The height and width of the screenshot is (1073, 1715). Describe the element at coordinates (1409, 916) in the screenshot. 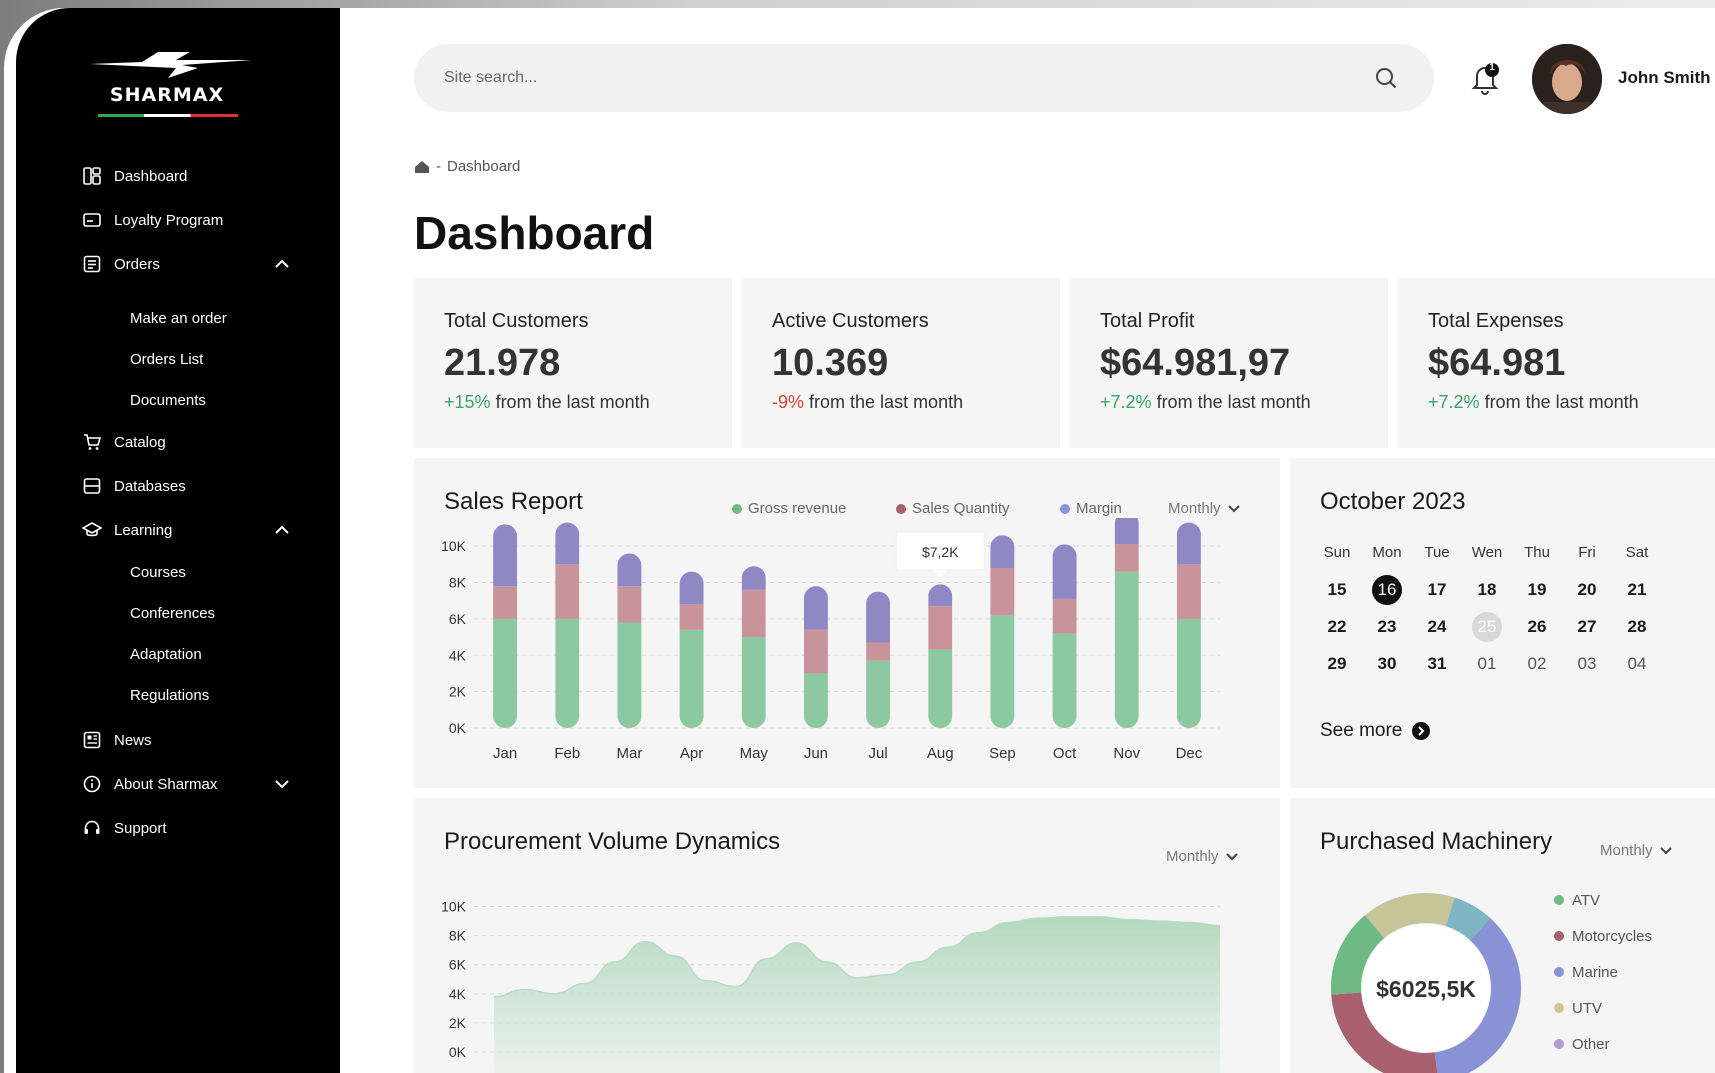

I see `donut-slice-utv` at that location.